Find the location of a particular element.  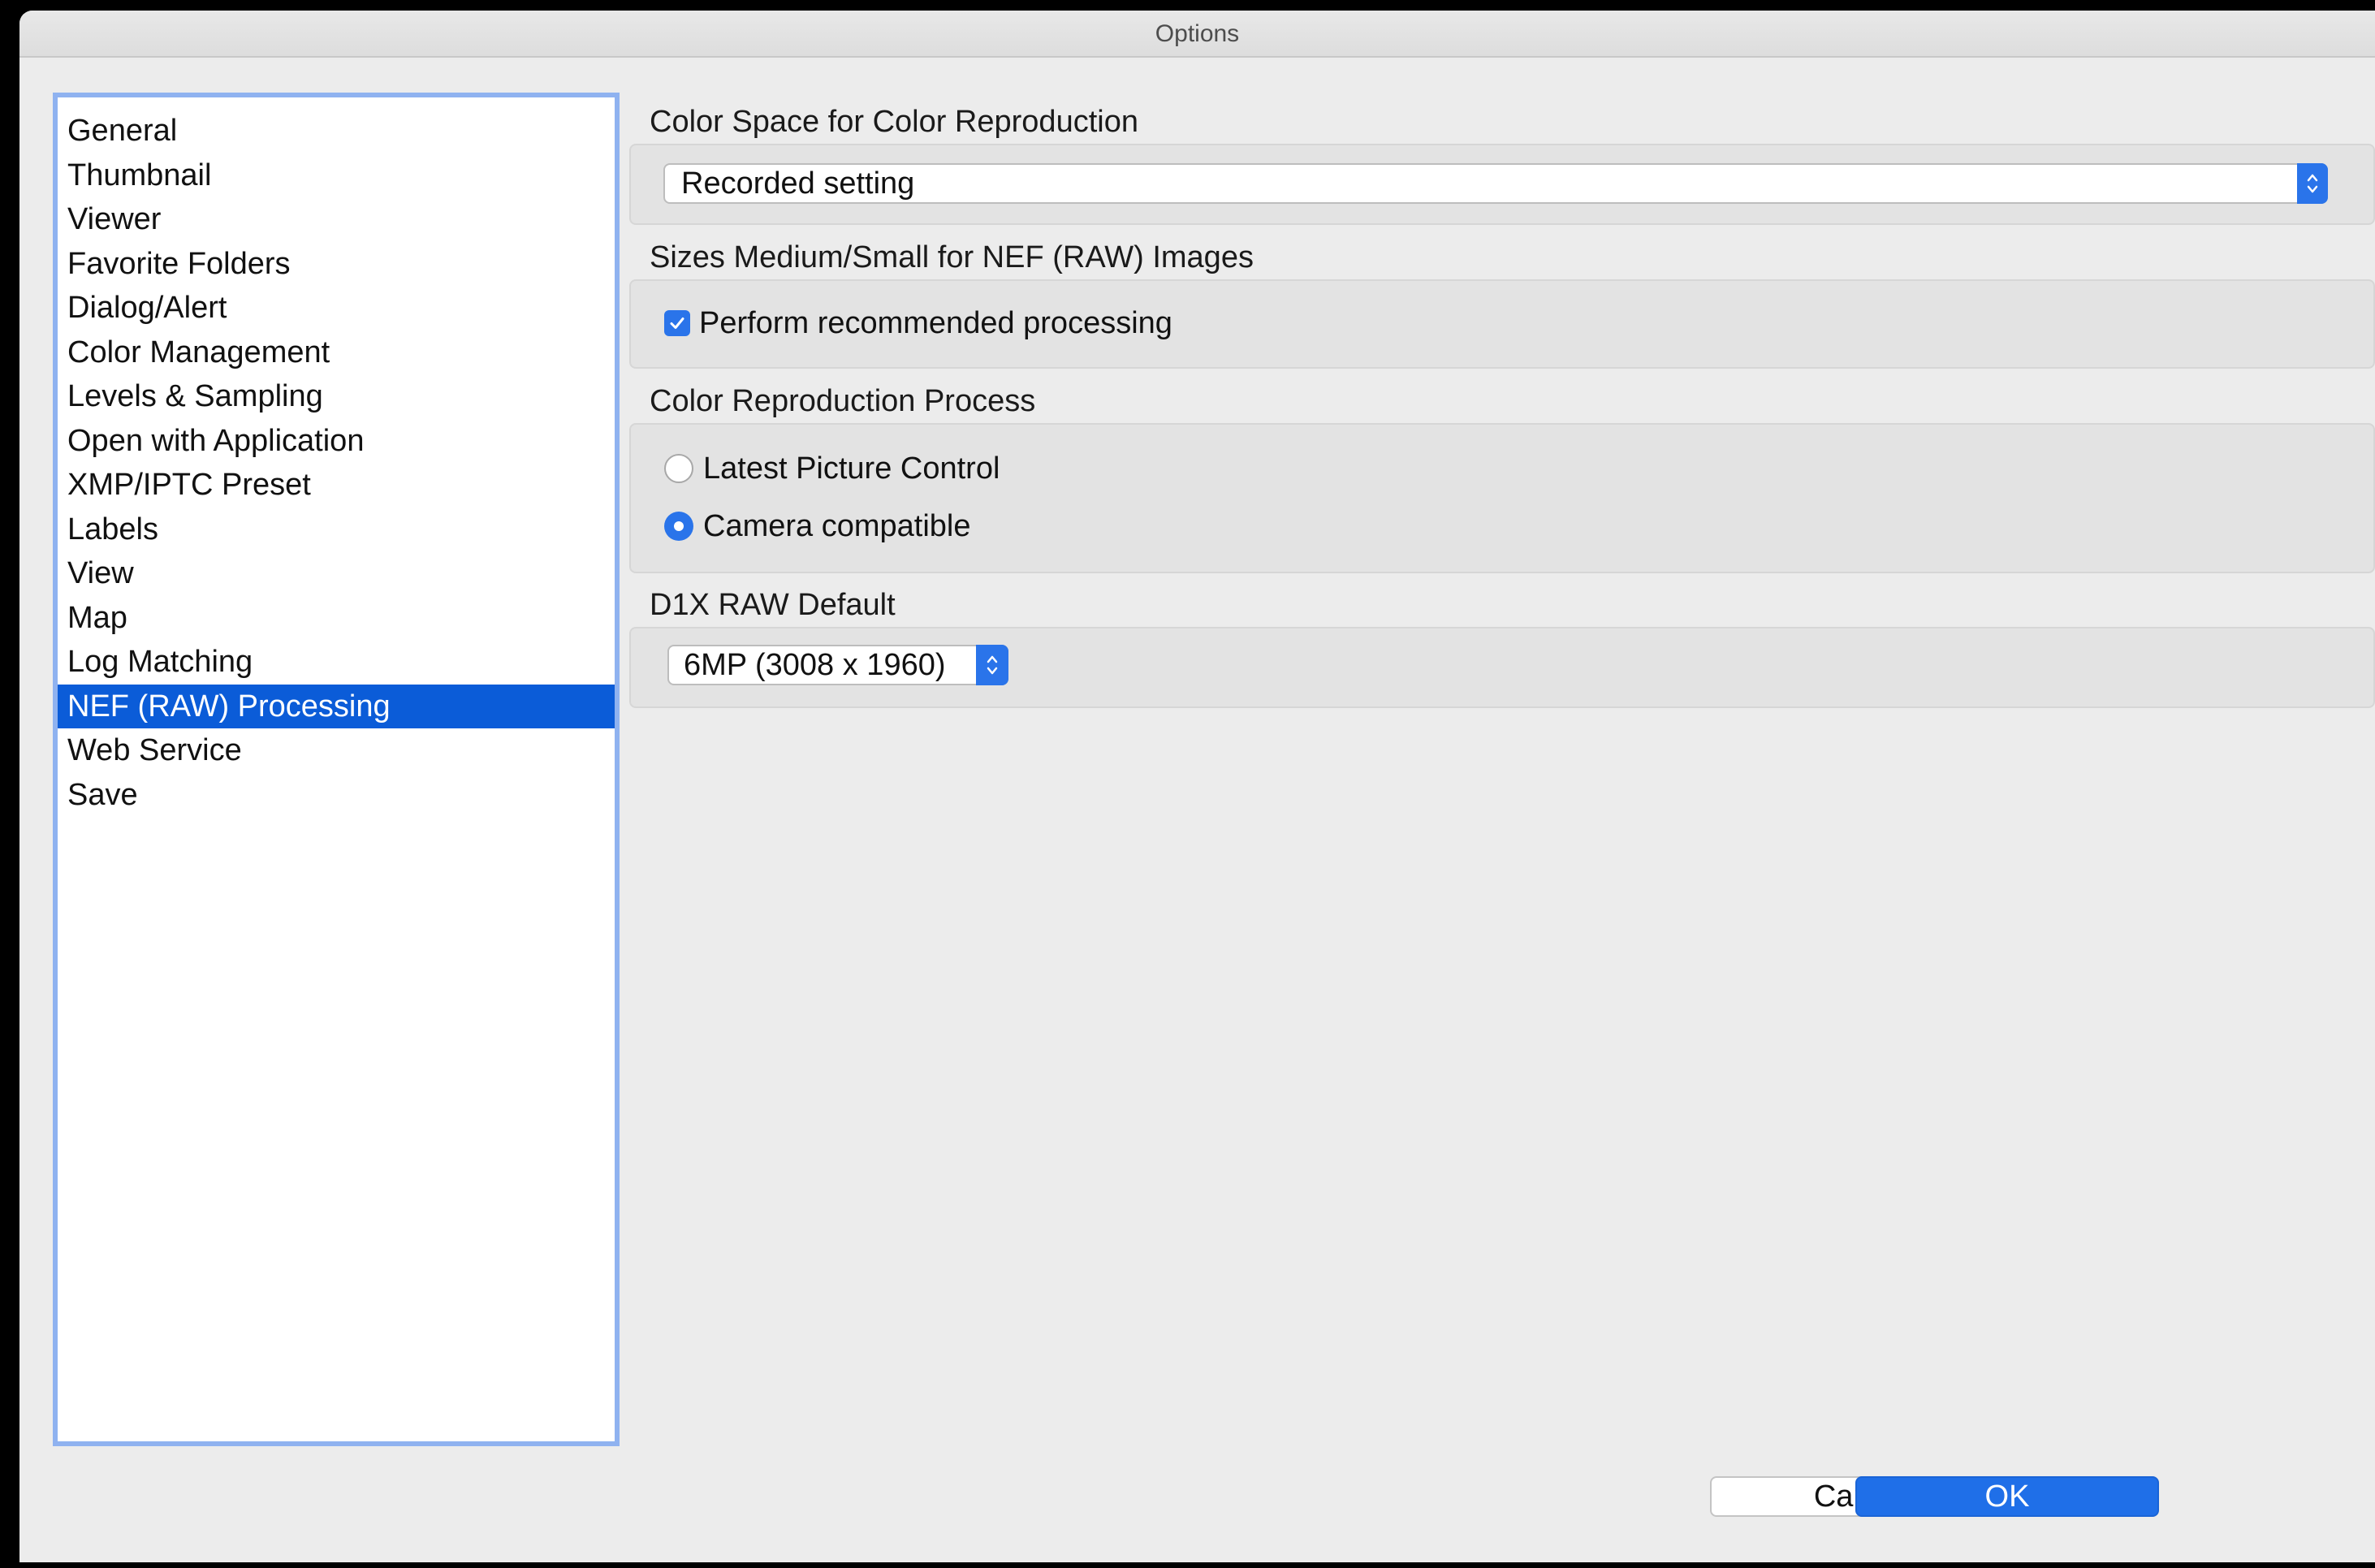

camera-compatible-label: Camera compatible is located at coordinates (836, 526).